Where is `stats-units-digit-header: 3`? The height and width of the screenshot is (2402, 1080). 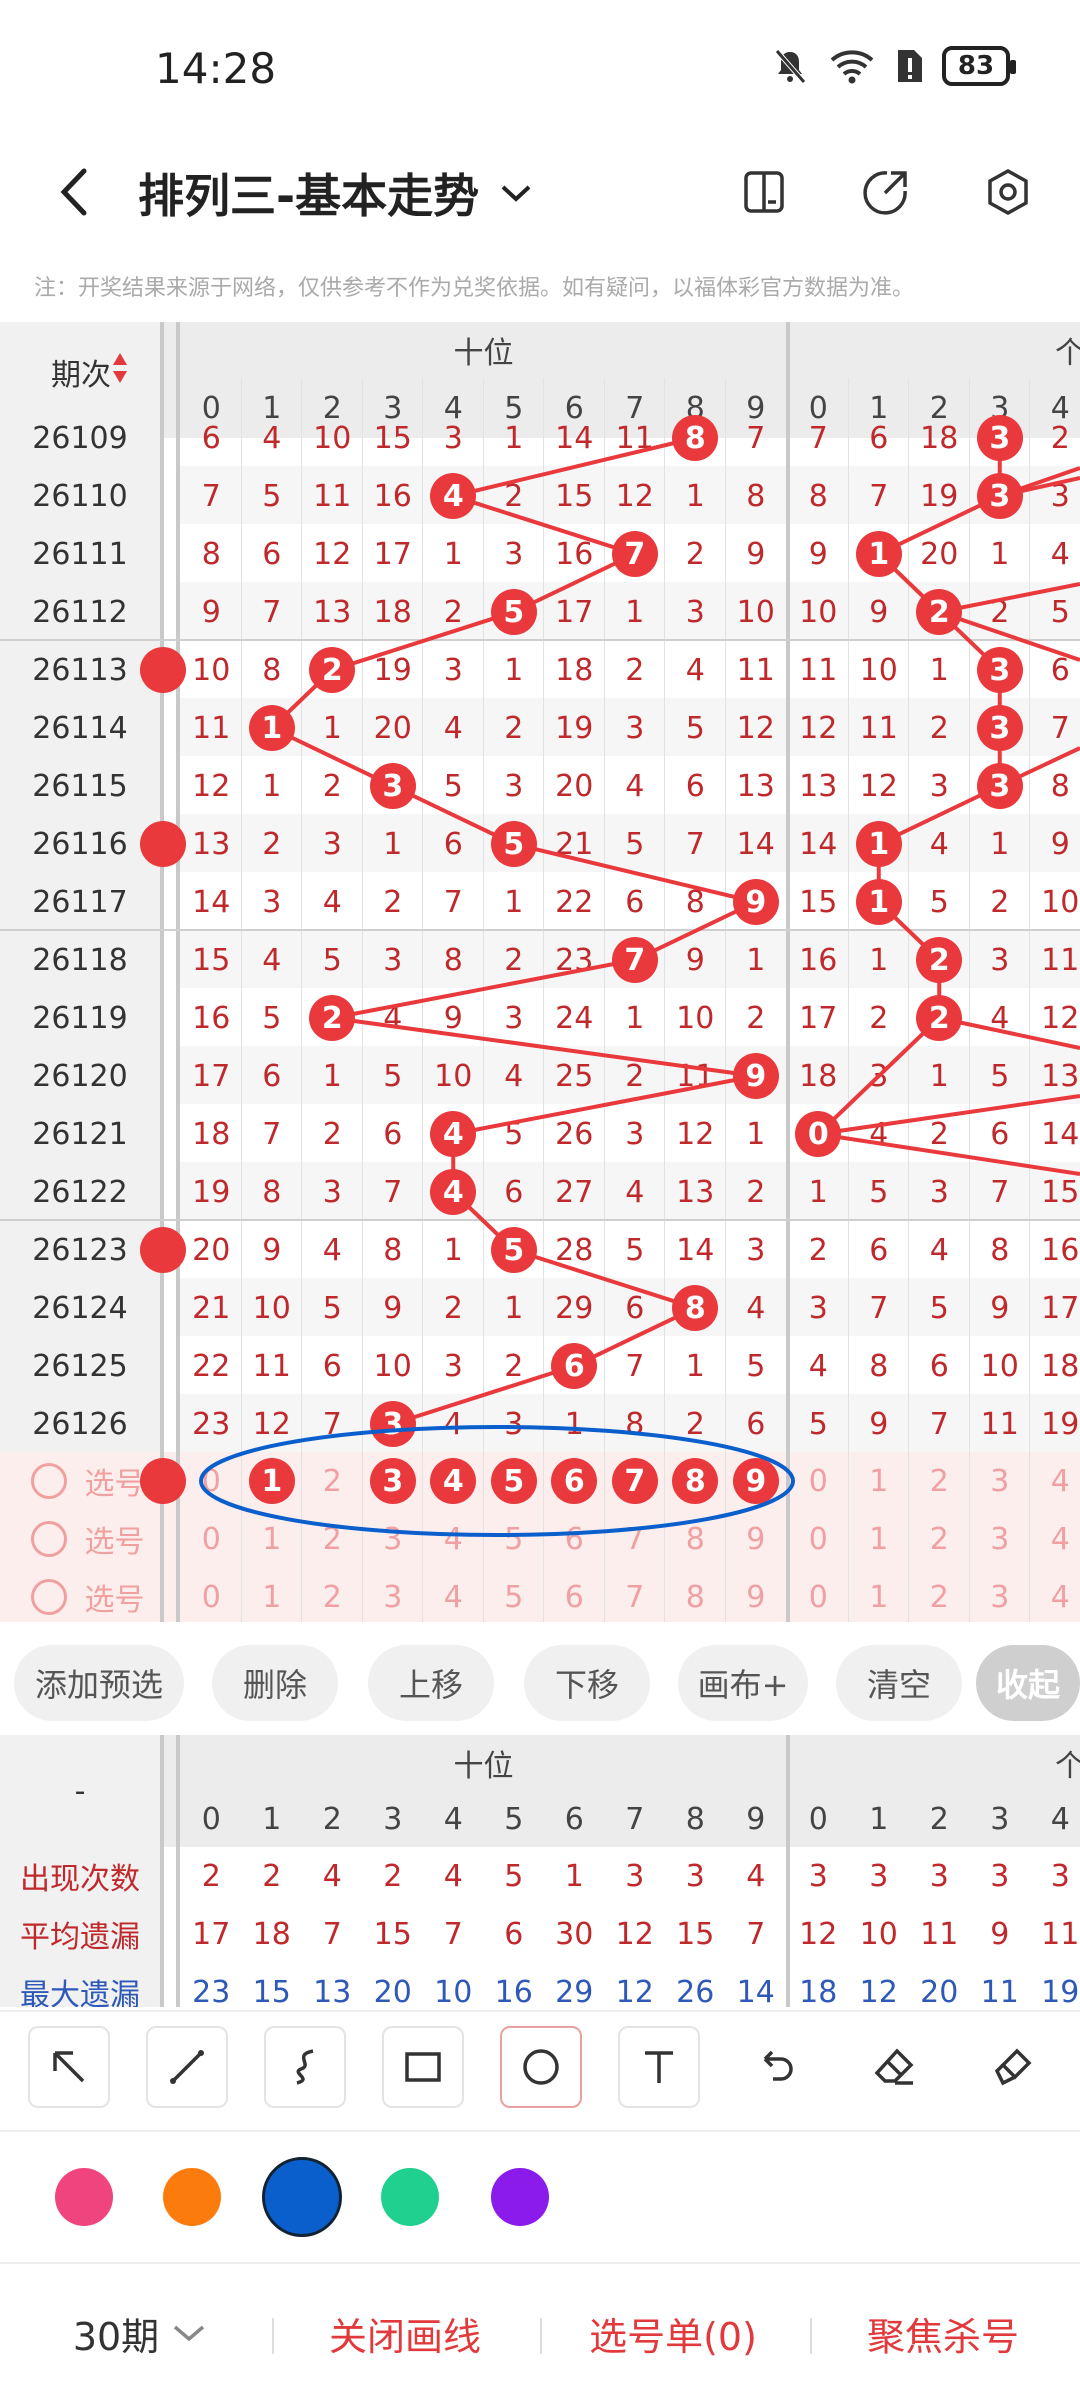
stats-units-digit-header: 3 is located at coordinates (1000, 1819).